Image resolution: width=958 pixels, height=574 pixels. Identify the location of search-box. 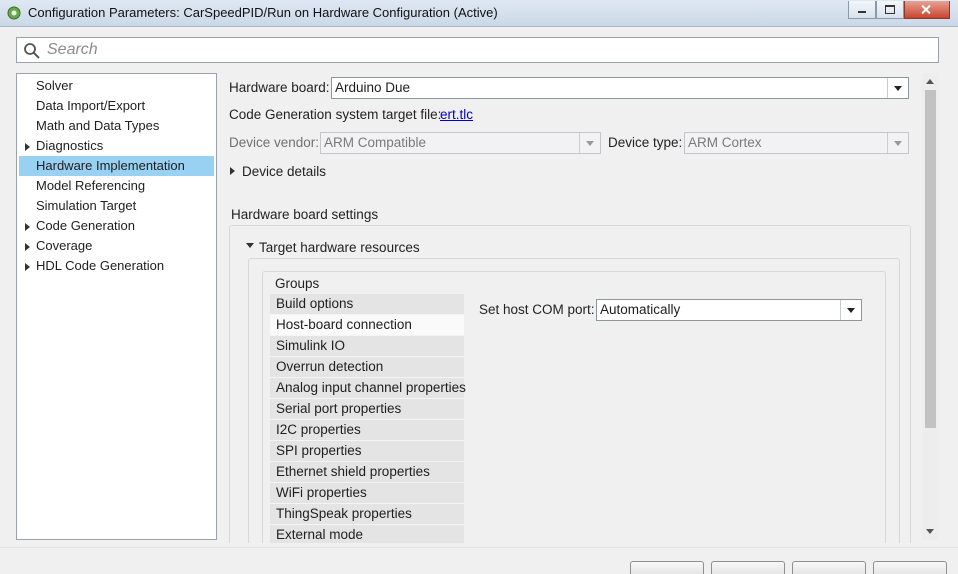
(477, 50).